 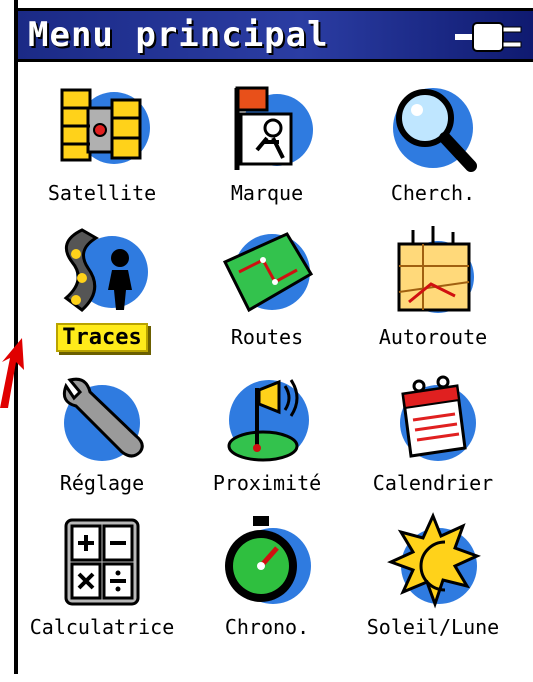 What do you see at coordinates (105, 270) in the screenshot?
I see `tracks-icon` at bounding box center [105, 270].